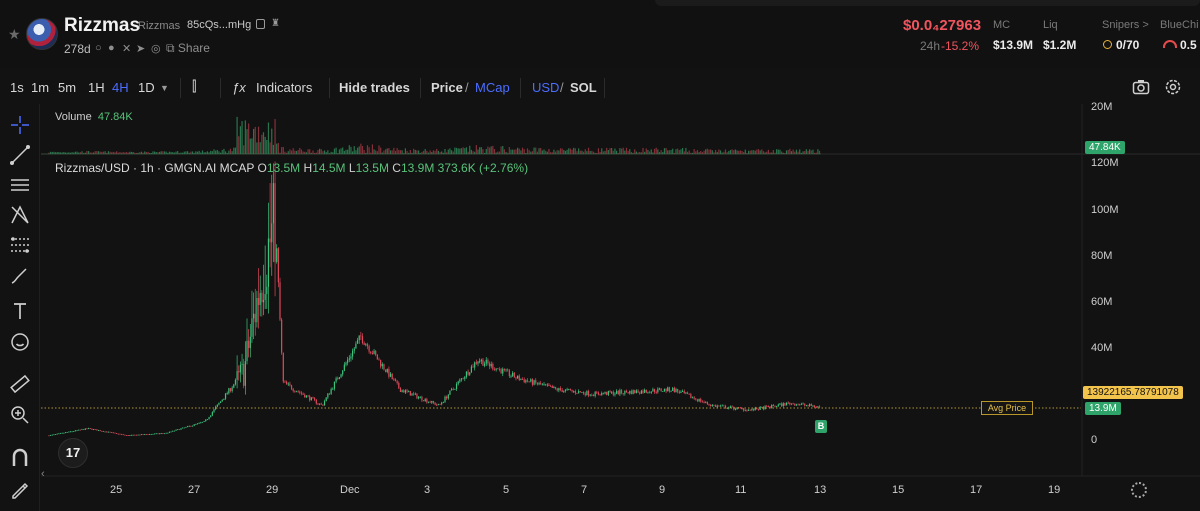  What do you see at coordinates (821, 426) in the screenshot?
I see `buy-trade-marker: B` at bounding box center [821, 426].